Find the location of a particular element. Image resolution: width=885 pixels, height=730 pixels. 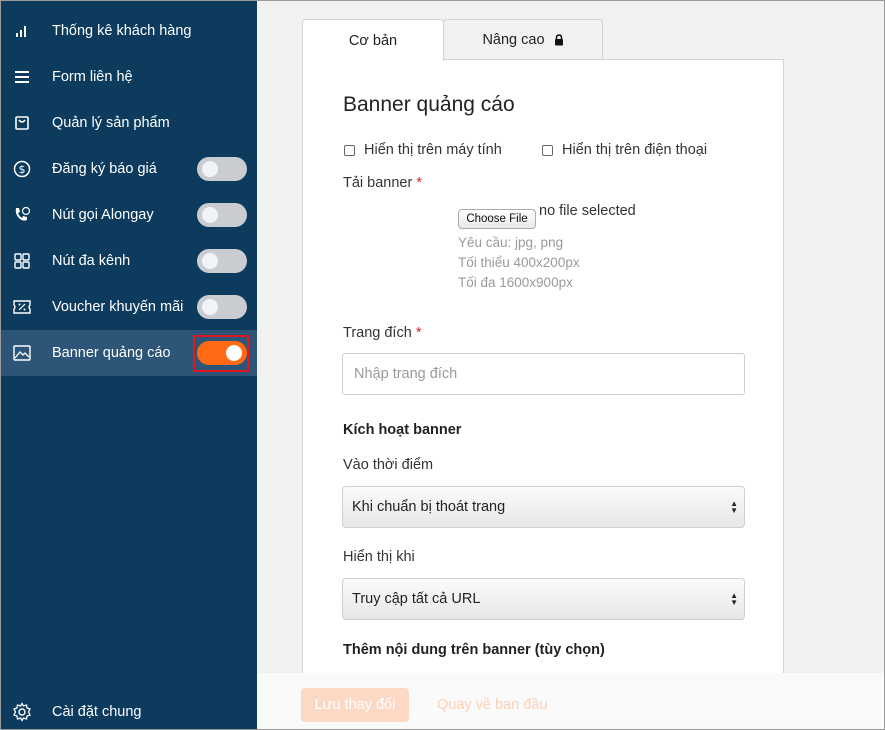

upload-hint: Tối thiểu 400x200px is located at coordinates (519, 262).